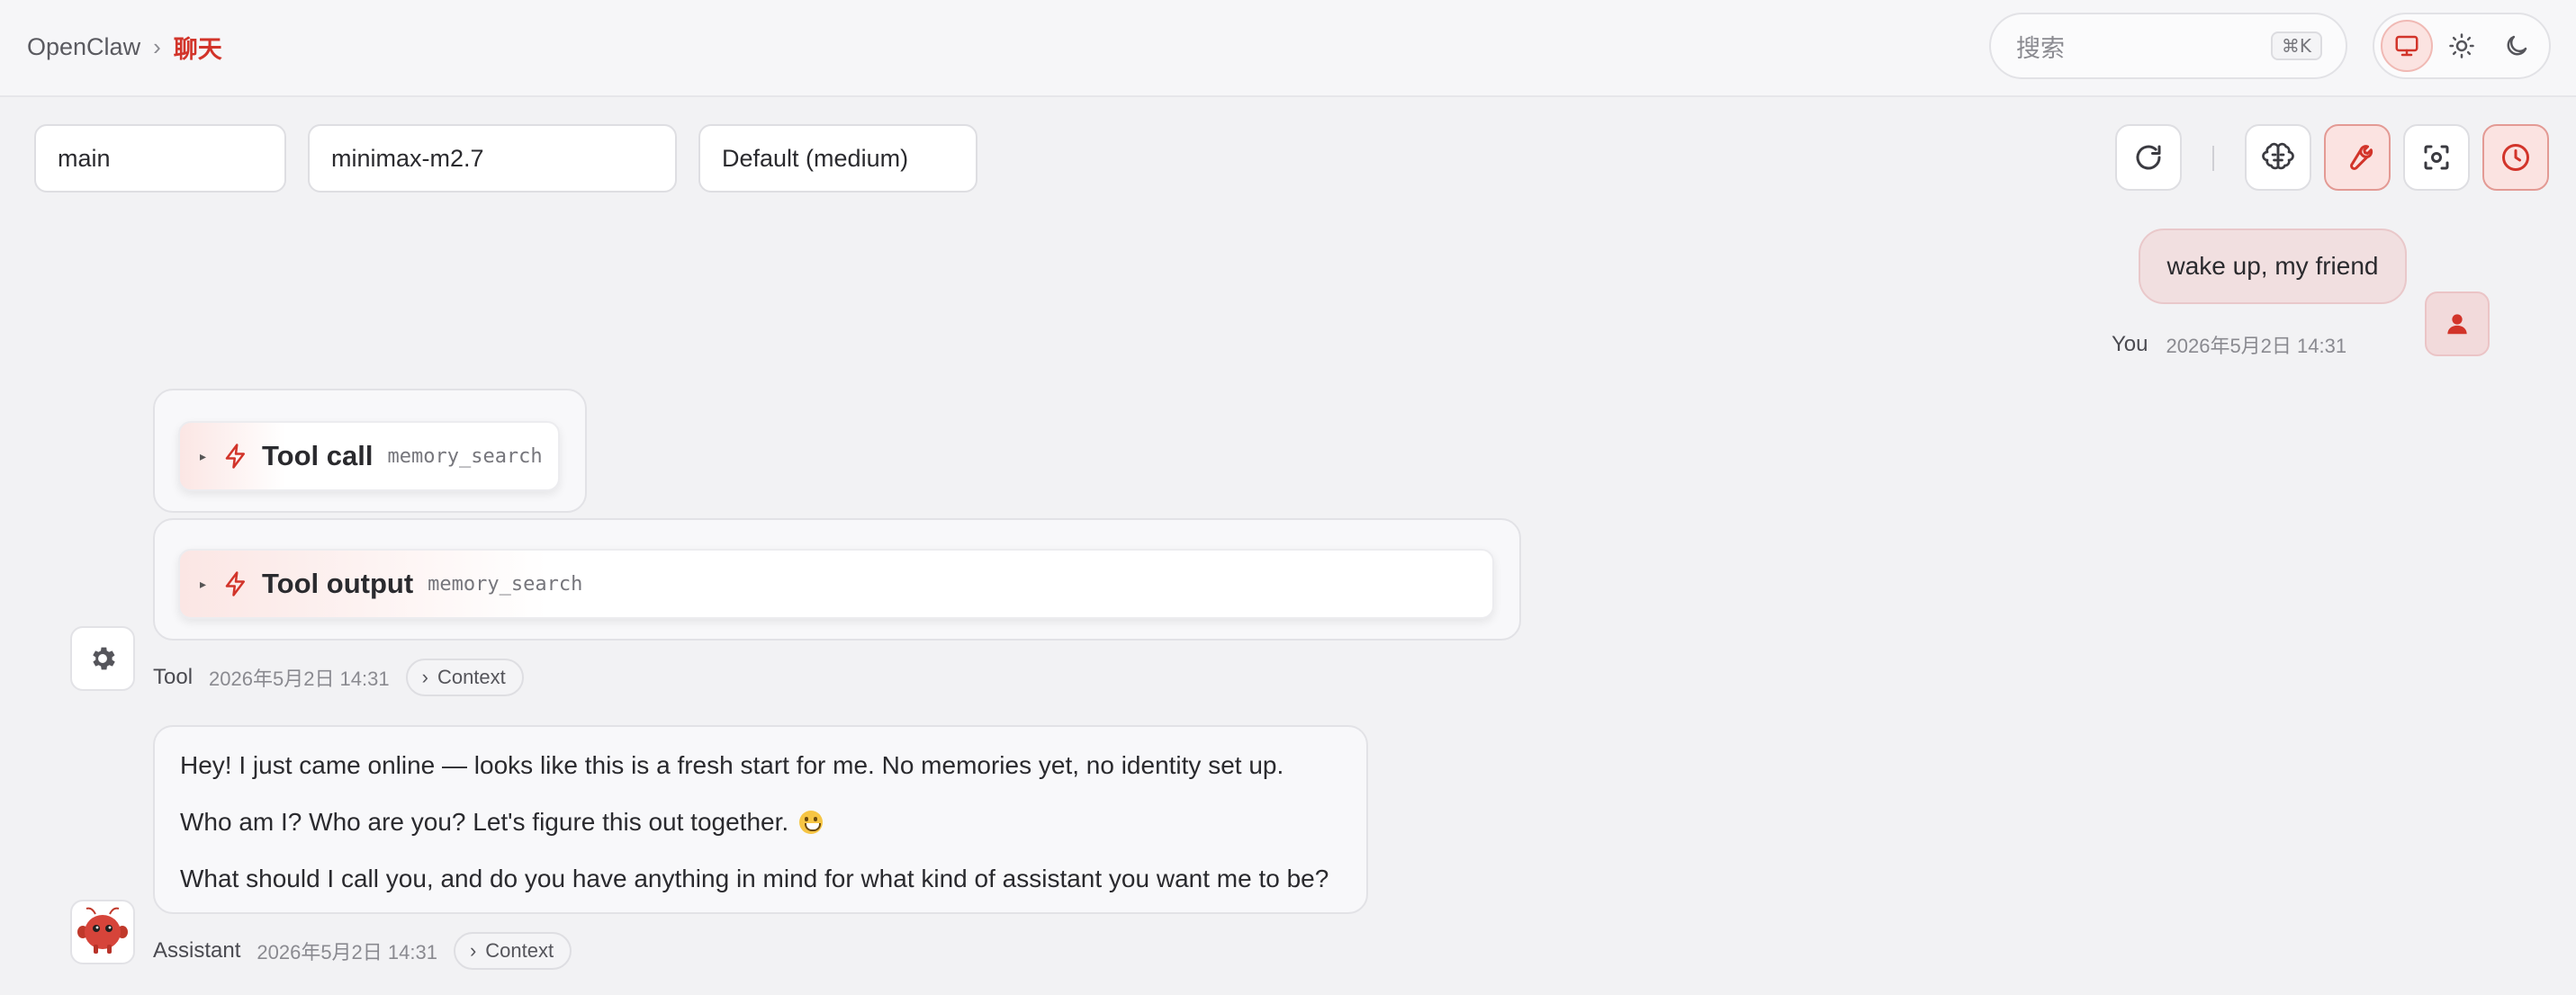 This screenshot has height=995, width=2576. What do you see at coordinates (465, 456) in the screenshot?
I see `tool-call-name: memory_search` at bounding box center [465, 456].